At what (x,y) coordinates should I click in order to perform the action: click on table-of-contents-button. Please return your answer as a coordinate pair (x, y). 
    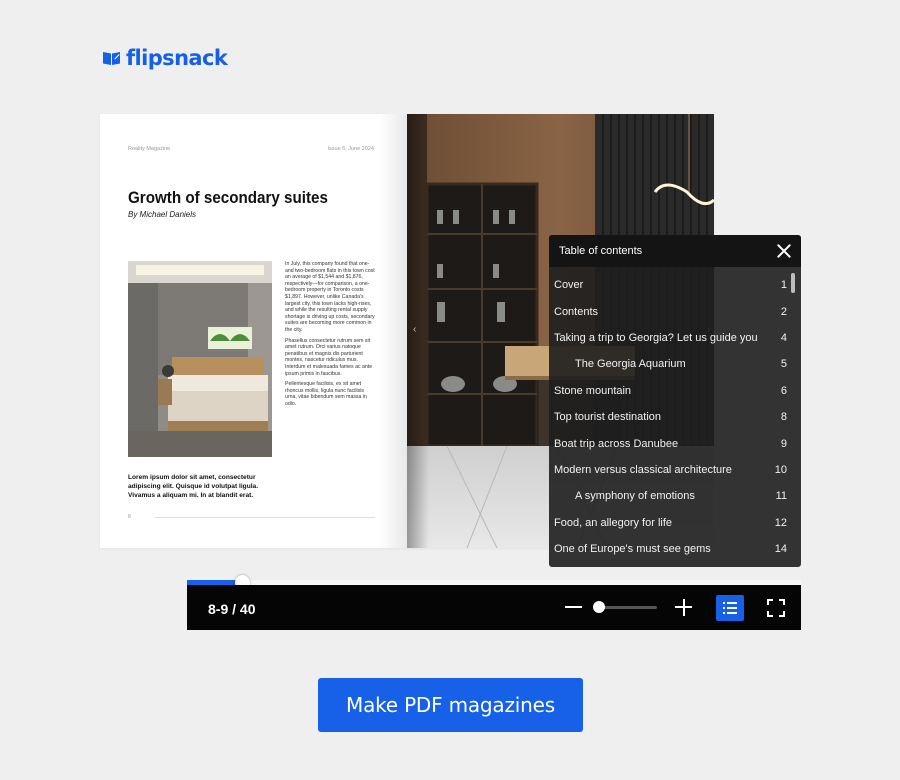
    Looking at the image, I should click on (730, 608).